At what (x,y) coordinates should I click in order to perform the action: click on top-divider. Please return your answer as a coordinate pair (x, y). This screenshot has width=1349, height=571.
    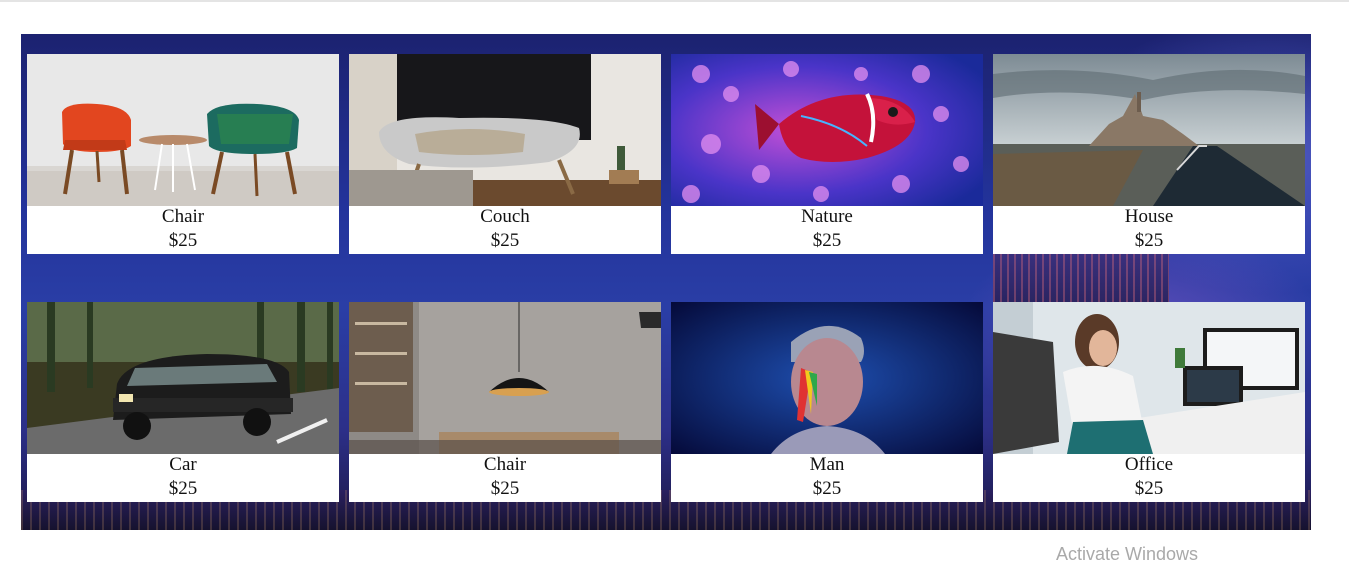
    Looking at the image, I should click on (674, 1).